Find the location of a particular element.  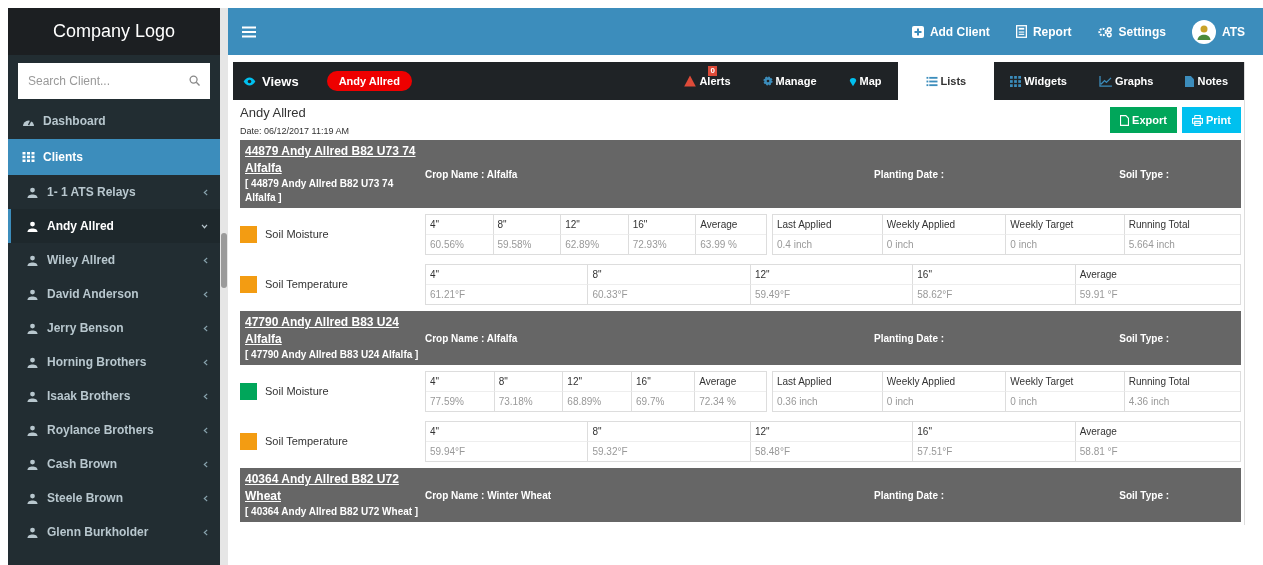

crop-name: Crop Name : Winter Wheat is located at coordinates (489, 495).